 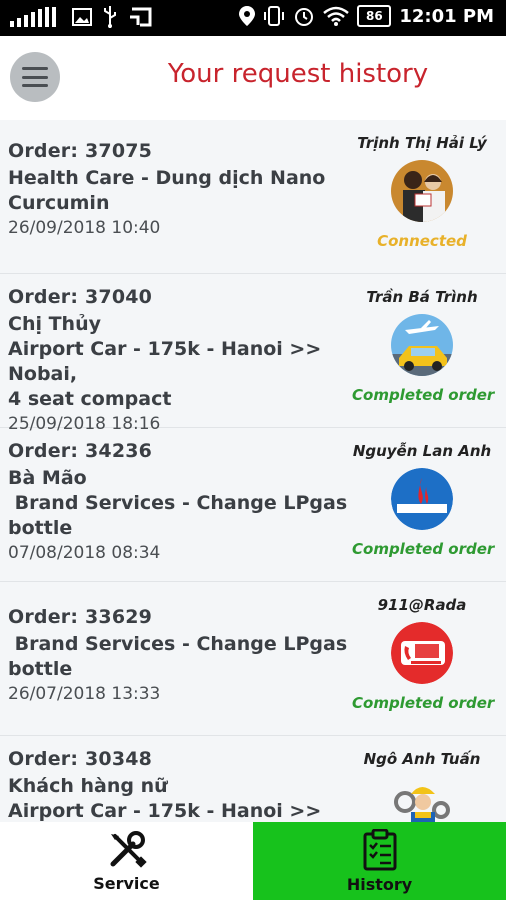 What do you see at coordinates (80, 617) in the screenshot?
I see `order-number: Order: 33629` at bounding box center [80, 617].